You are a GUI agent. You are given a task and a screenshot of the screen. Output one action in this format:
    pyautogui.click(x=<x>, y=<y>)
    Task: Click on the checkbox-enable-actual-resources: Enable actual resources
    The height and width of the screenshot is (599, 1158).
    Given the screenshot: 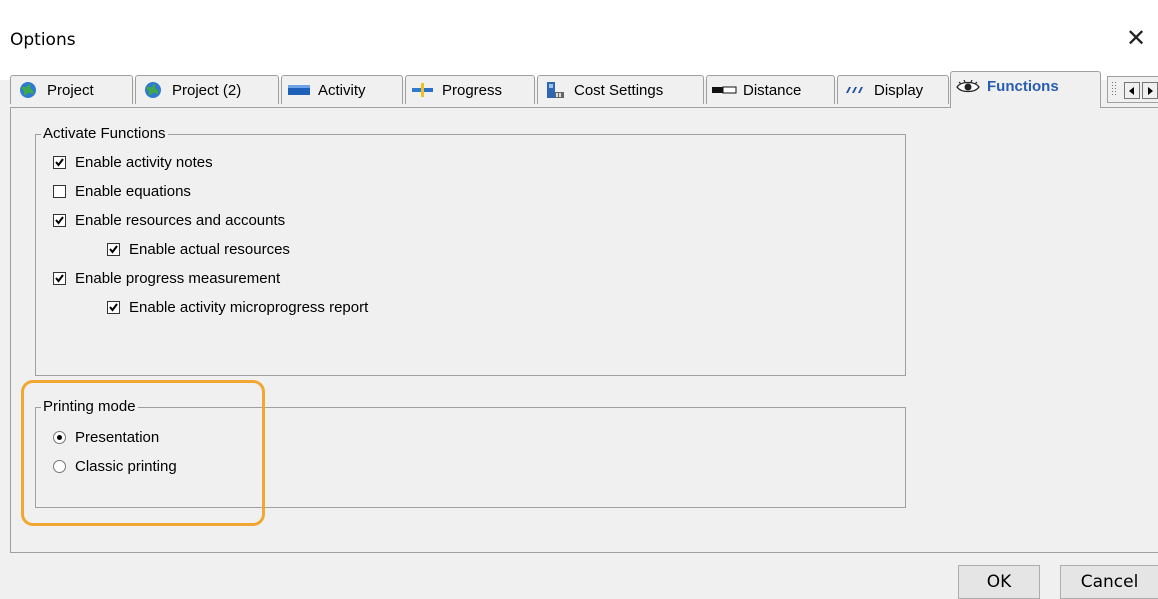 What is the action you would take?
    pyautogui.click(x=198, y=249)
    